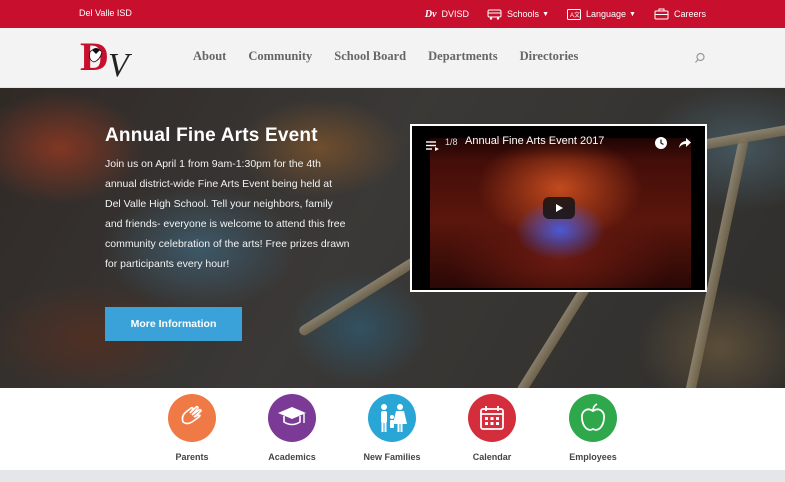 The width and height of the screenshot is (785, 482). What do you see at coordinates (492, 457) in the screenshot?
I see `quick-link-label: Calendar` at bounding box center [492, 457].